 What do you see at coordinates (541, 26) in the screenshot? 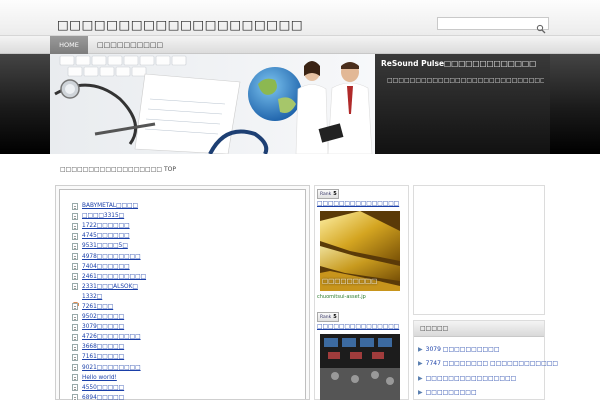
I see `magnifier-icon` at bounding box center [541, 26].